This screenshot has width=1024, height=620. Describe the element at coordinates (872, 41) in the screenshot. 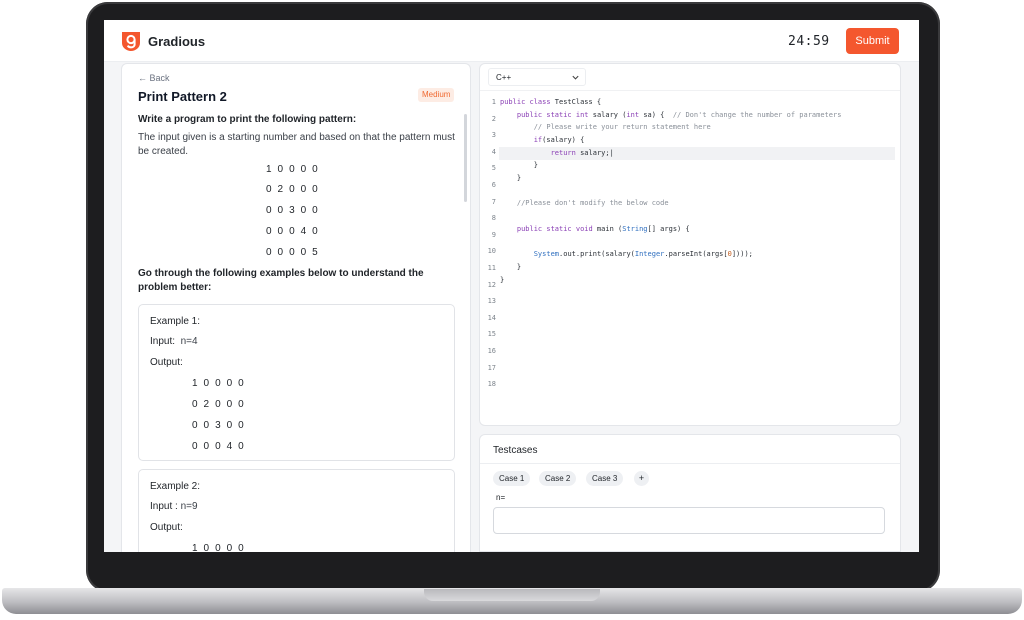

I see `submit-button: Submit` at that location.